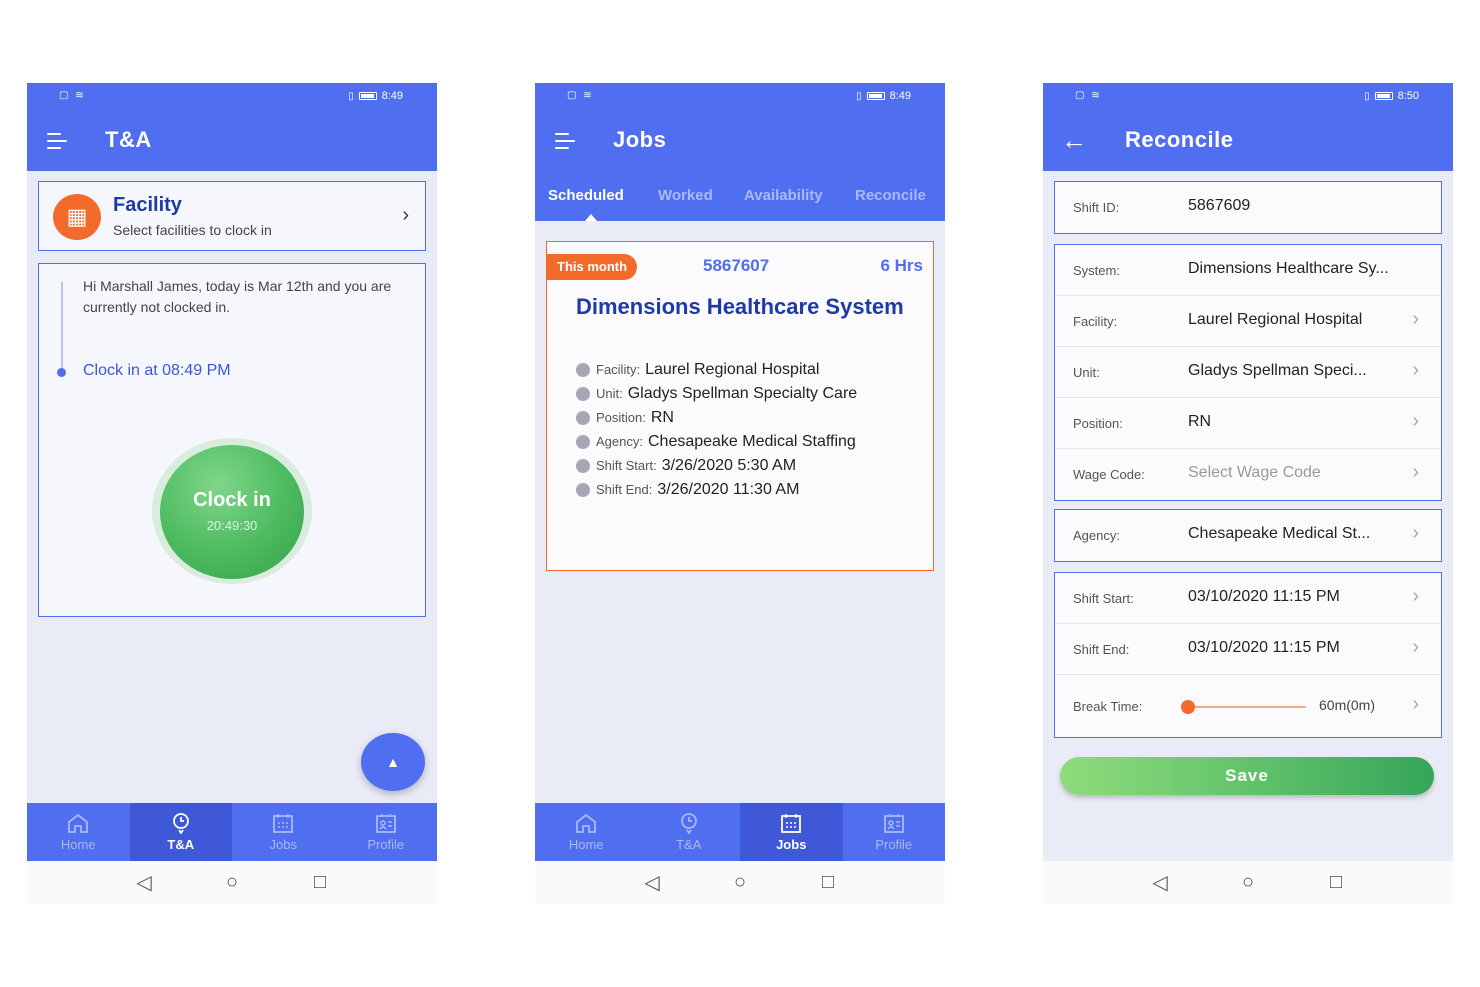 The width and height of the screenshot is (1480, 987). I want to click on break-time-value: 60m(0m), so click(1347, 705).